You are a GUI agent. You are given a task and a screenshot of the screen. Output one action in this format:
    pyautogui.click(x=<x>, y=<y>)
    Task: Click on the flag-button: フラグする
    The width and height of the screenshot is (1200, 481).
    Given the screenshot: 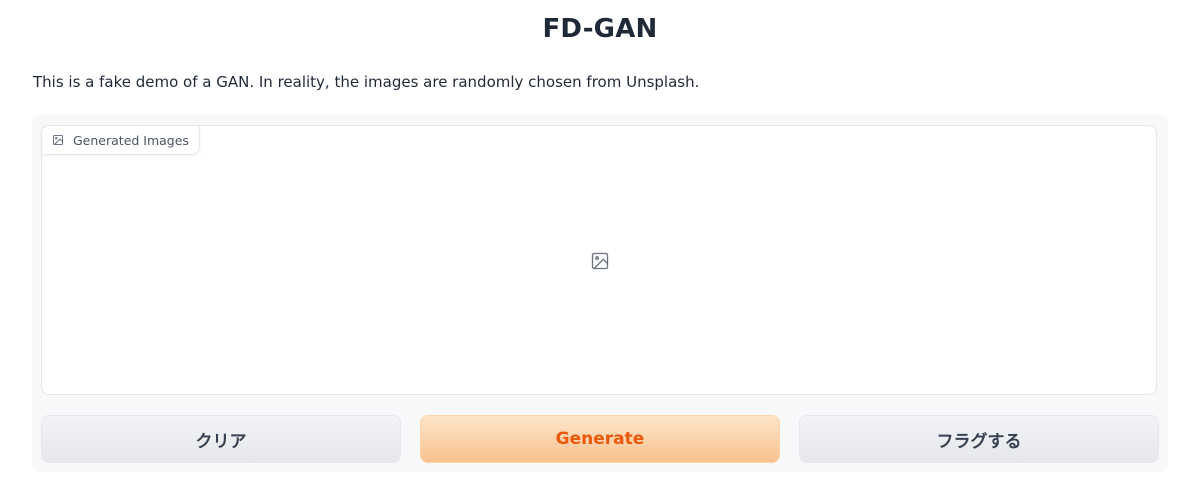 What is the action you would take?
    pyautogui.click(x=979, y=439)
    